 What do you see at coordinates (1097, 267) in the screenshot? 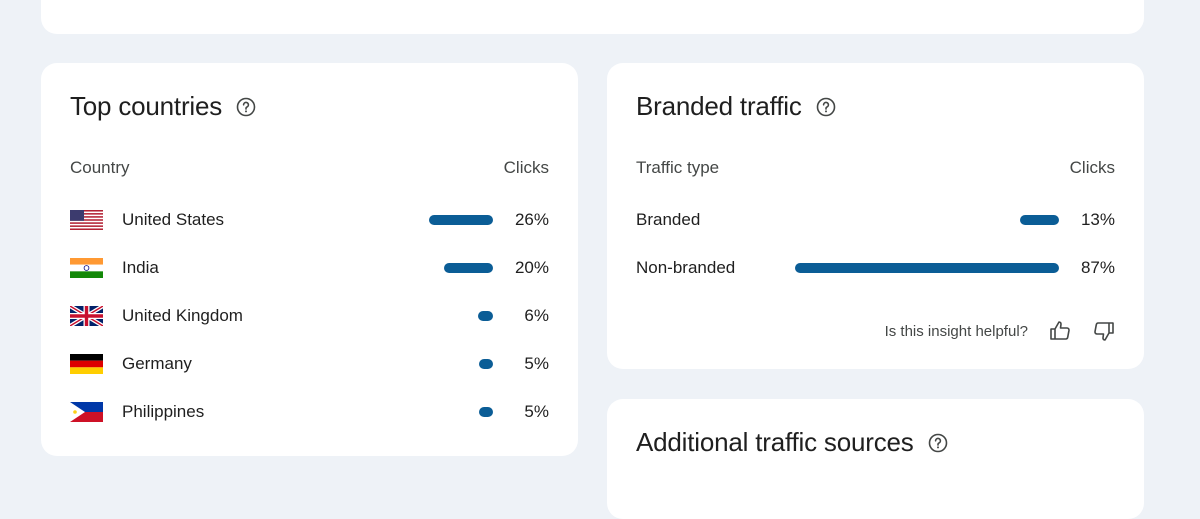
I see `clicks-value: 87%` at bounding box center [1097, 267].